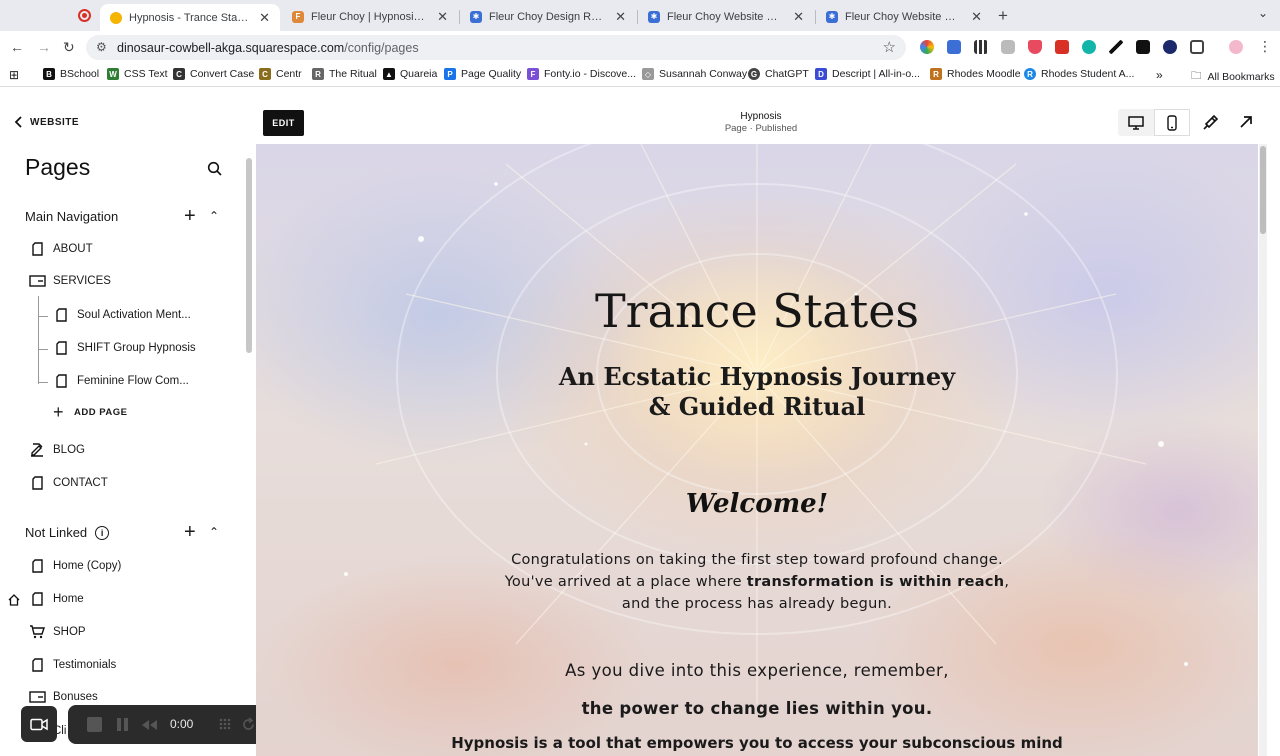 This screenshot has width=1280, height=756. I want to click on tab-title: Fleur Choy Design Refresh #1, so click(548, 16).